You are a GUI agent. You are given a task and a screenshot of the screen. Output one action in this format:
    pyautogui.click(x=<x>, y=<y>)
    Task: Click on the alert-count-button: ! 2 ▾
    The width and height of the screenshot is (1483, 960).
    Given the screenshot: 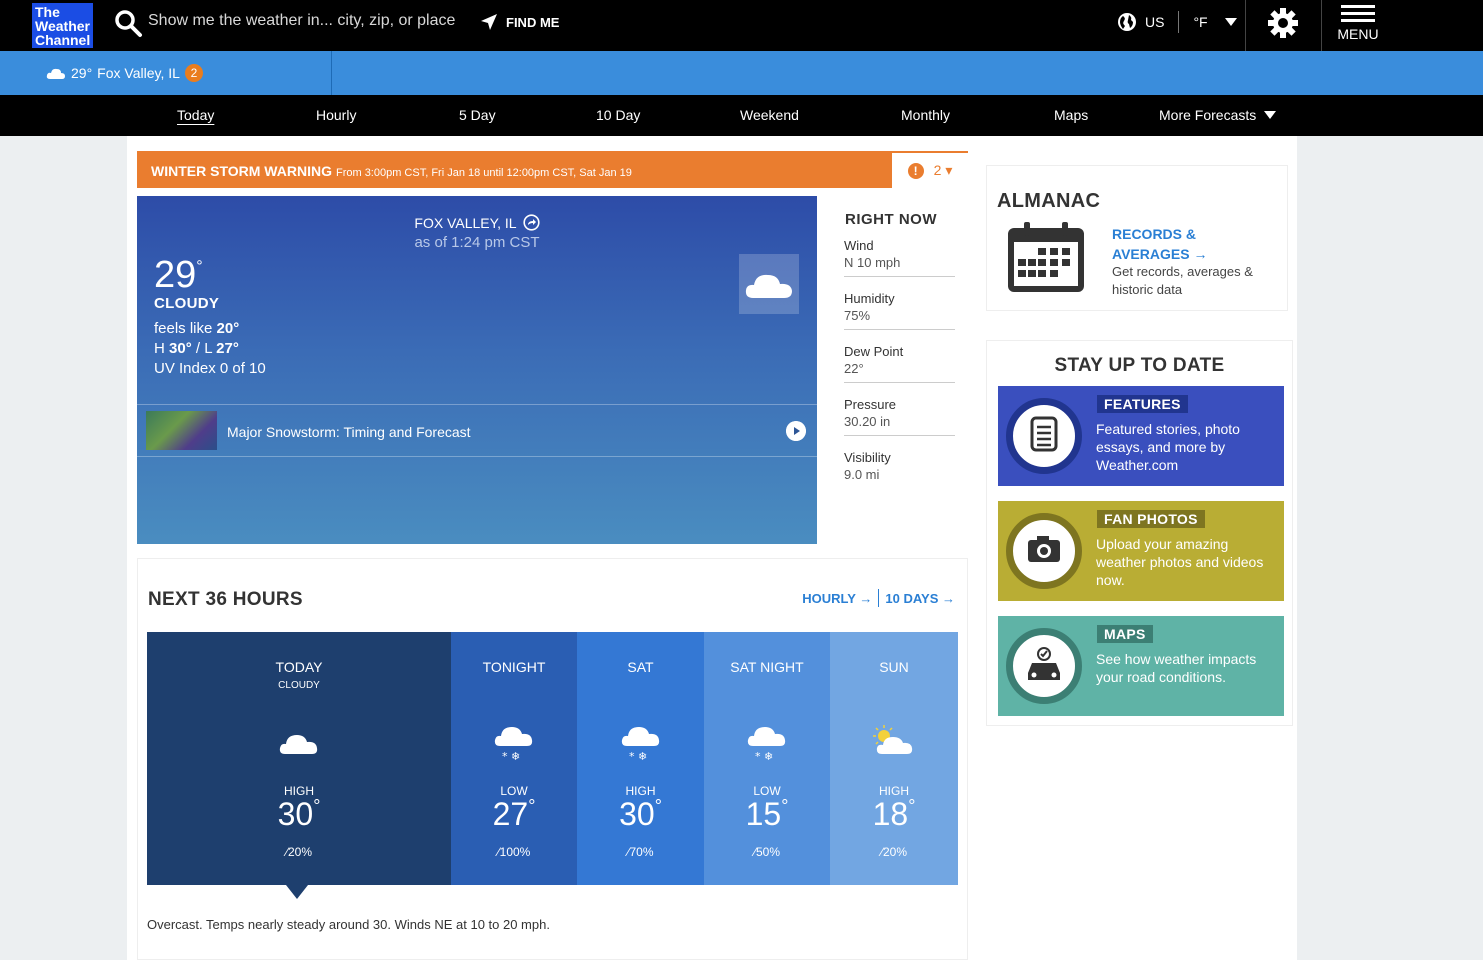 What is the action you would take?
    pyautogui.click(x=930, y=169)
    